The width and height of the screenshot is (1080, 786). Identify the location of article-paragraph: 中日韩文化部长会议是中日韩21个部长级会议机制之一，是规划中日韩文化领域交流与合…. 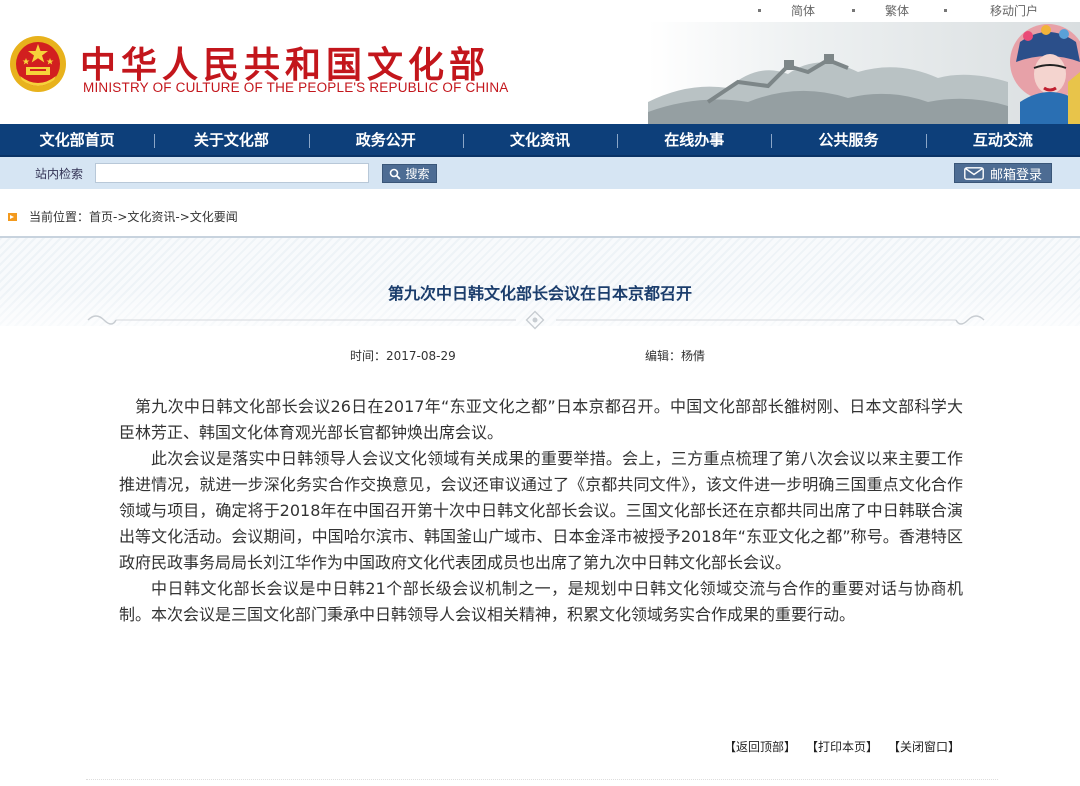
(541, 601).